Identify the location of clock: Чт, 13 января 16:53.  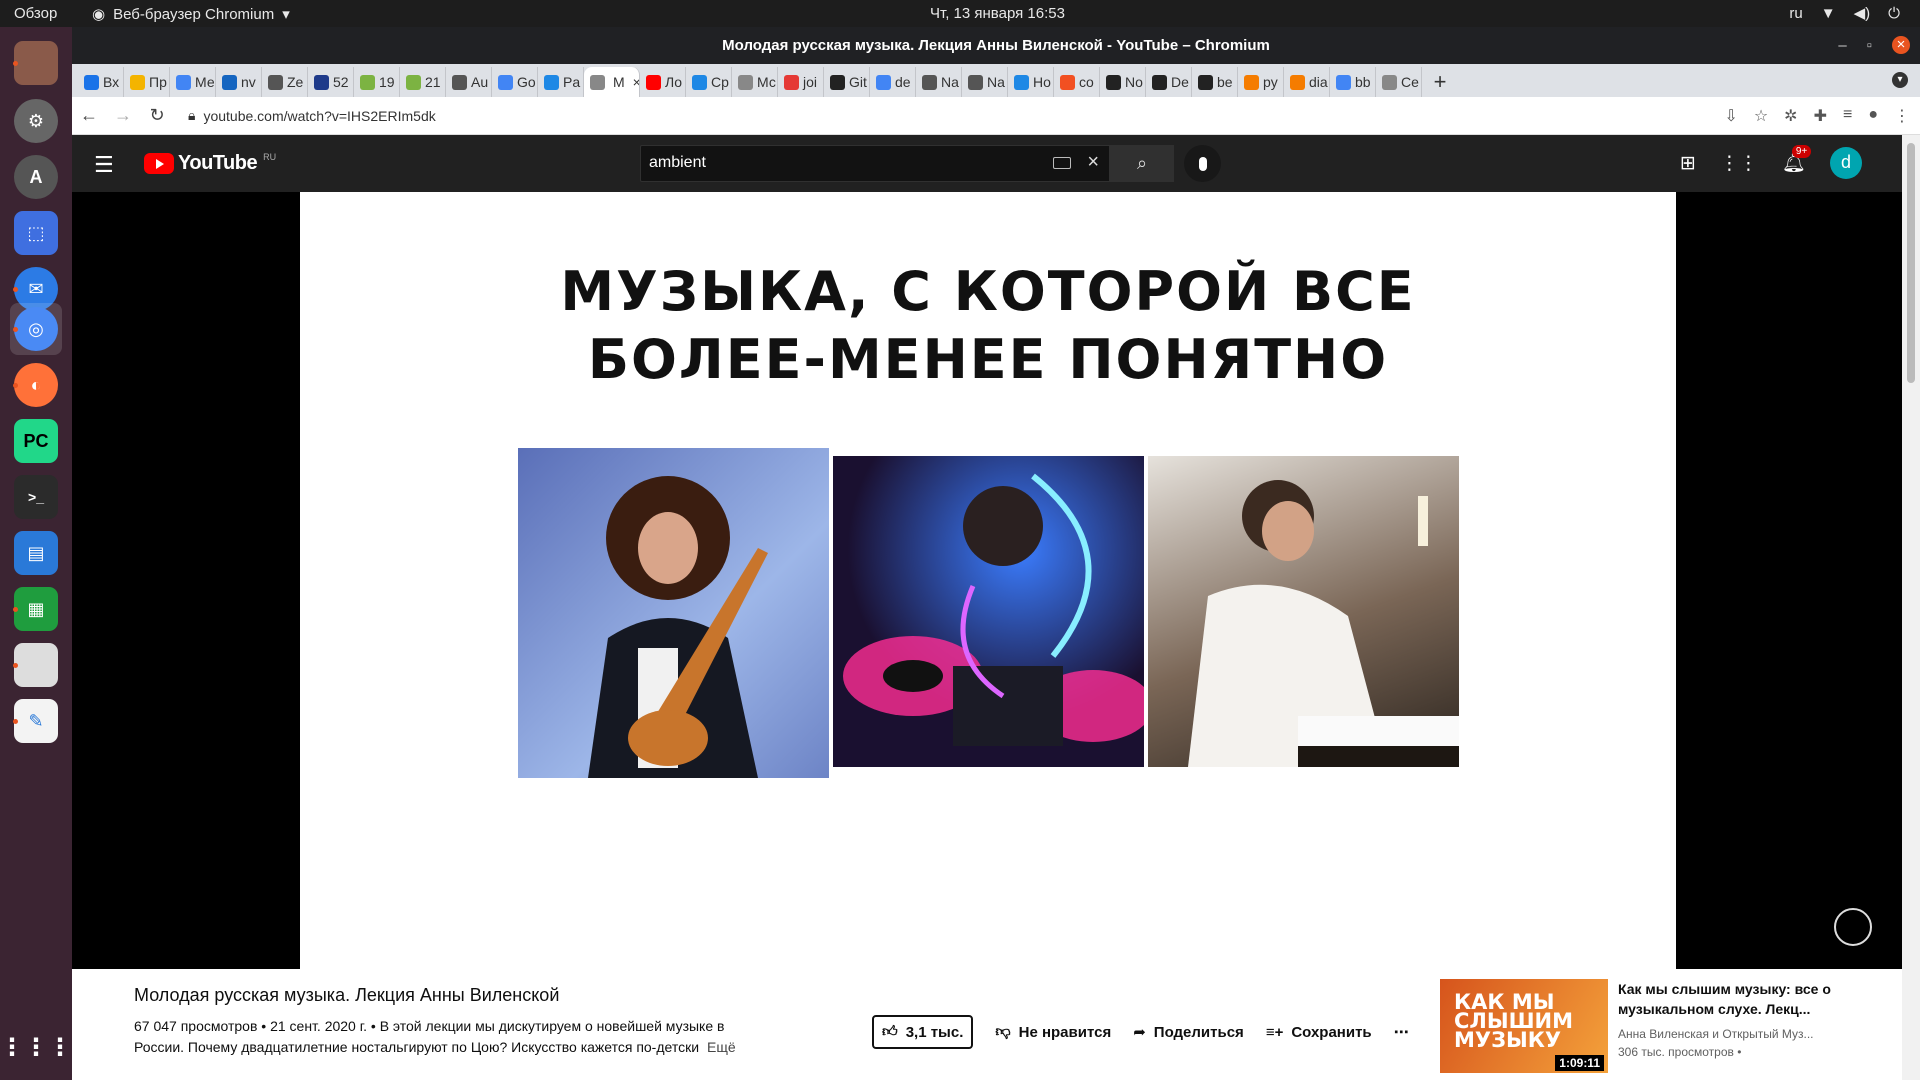
(997, 13).